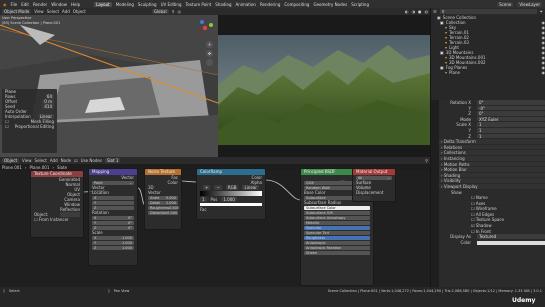 This screenshot has width=545, height=307. Describe the element at coordinates (337, 253) in the screenshot. I see `bsdf-sheen: Sheen` at that location.